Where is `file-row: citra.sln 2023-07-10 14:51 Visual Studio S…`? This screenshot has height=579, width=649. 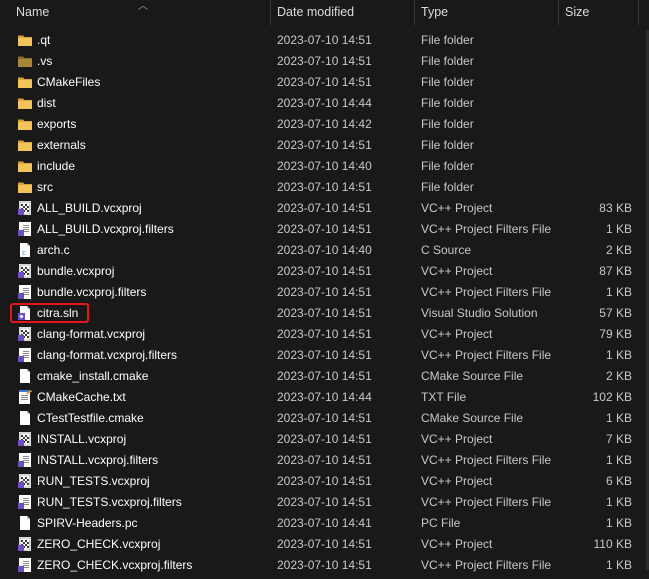
file-row: citra.sln 2023-07-10 14:51 Visual Studio S… is located at coordinates (324, 313).